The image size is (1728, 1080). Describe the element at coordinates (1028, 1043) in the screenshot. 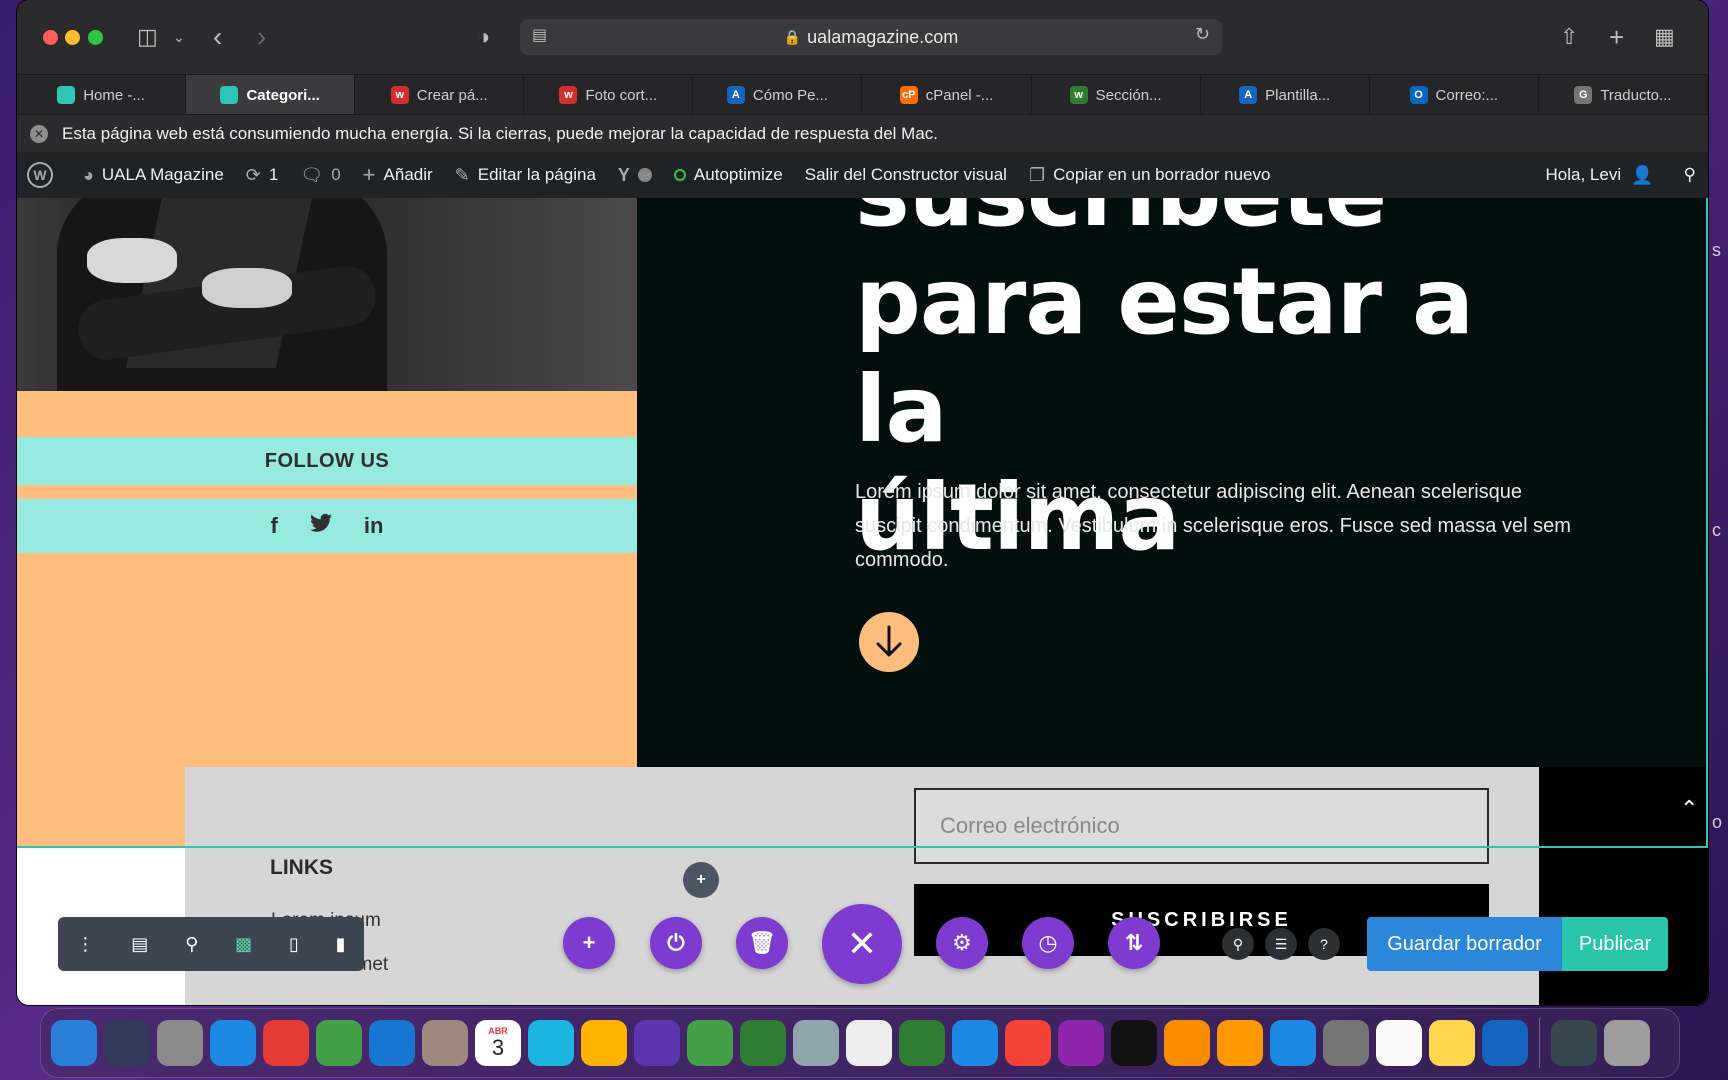

I see `music-icon` at that location.